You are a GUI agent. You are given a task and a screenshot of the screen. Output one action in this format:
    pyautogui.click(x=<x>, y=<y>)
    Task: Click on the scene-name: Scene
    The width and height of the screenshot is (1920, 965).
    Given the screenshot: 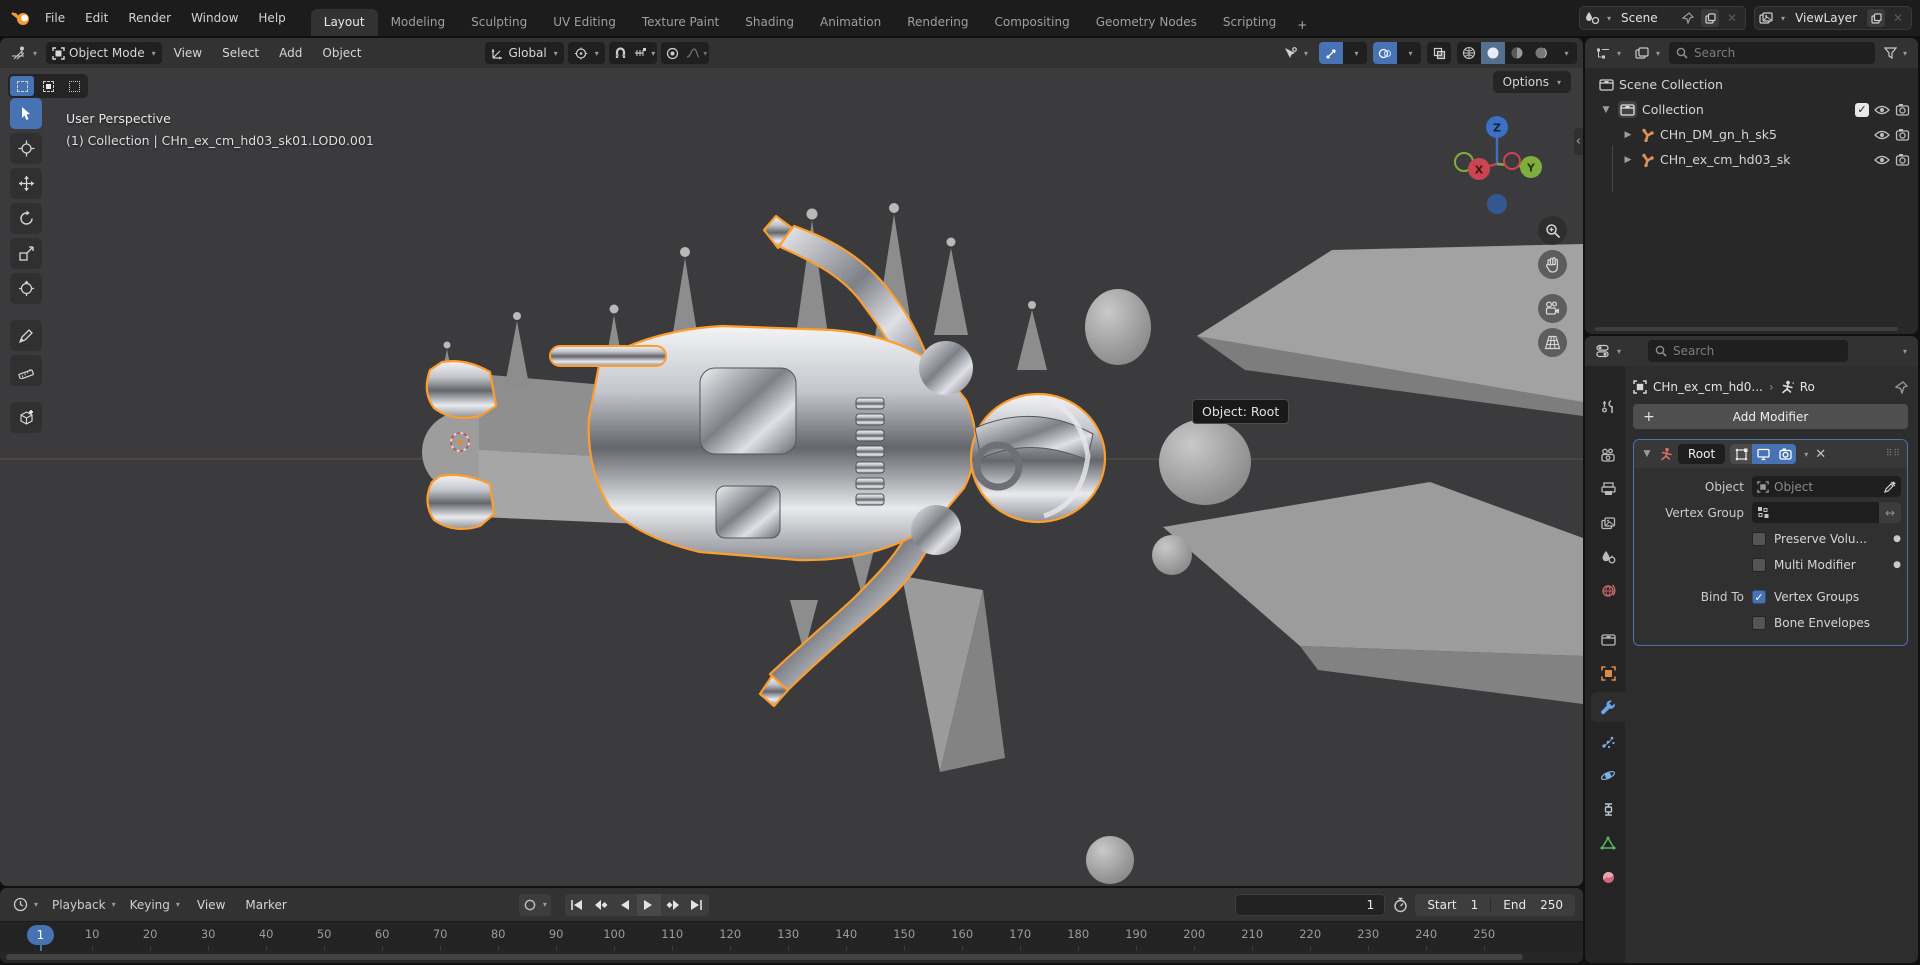 What is the action you would take?
    pyautogui.click(x=1645, y=18)
    